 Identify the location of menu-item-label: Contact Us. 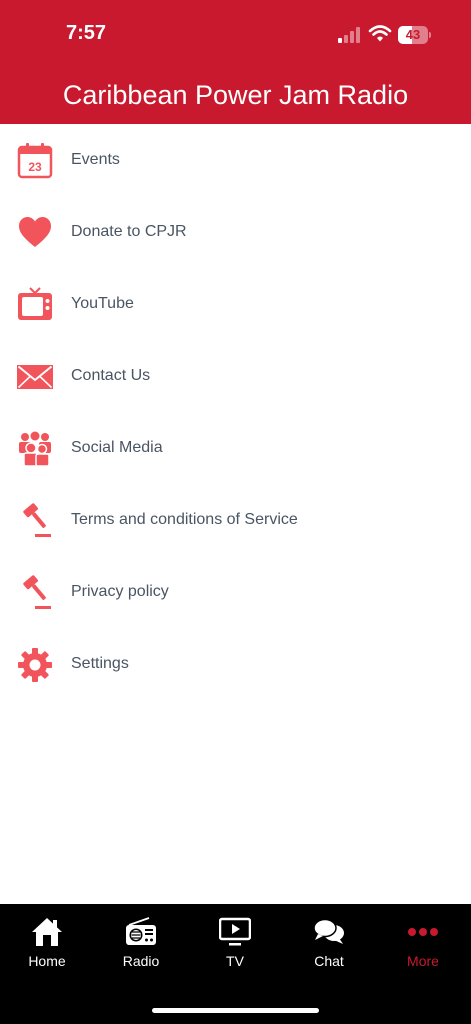
(111, 375).